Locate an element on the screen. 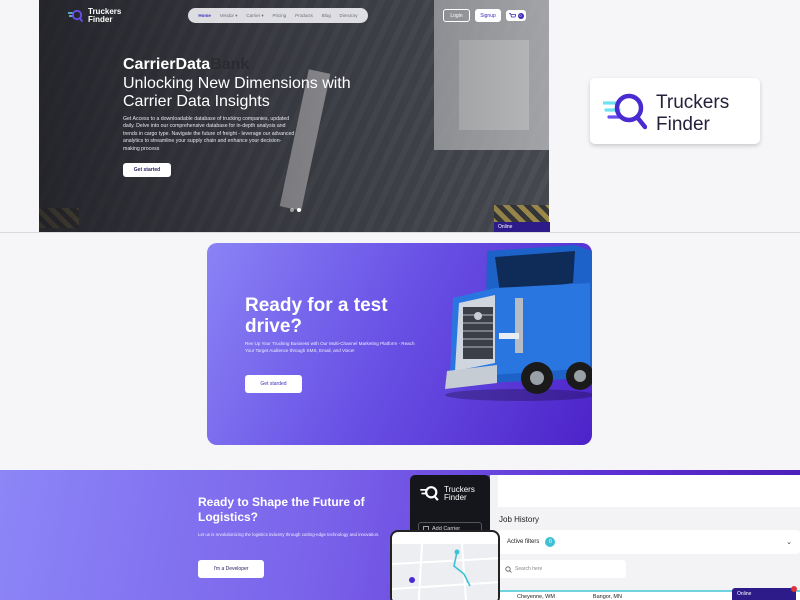  dashboard-logo-text: Truckers Finder is located at coordinates (459, 493).